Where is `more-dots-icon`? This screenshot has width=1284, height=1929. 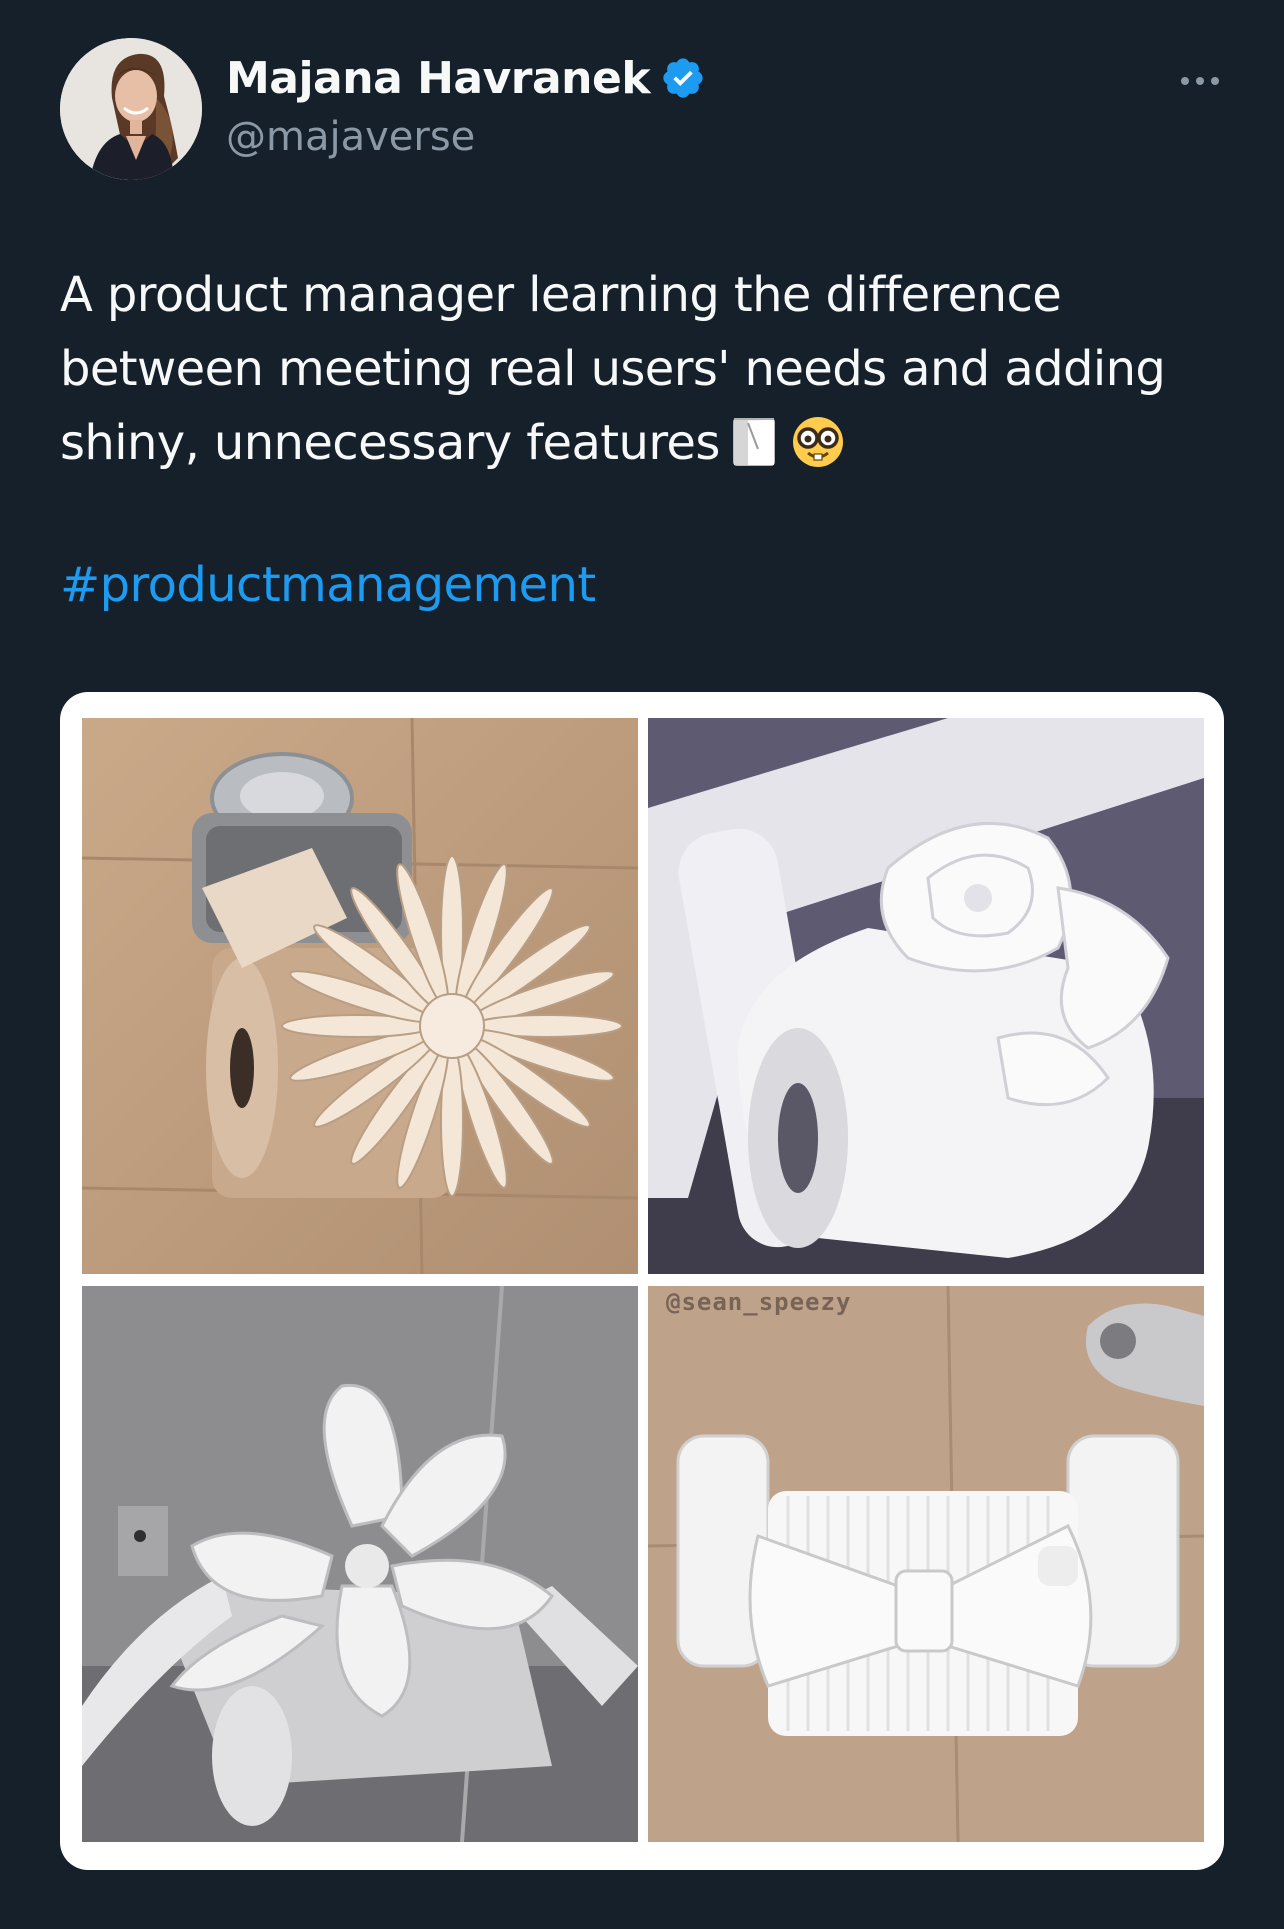
more-dots-icon is located at coordinates (1200, 81).